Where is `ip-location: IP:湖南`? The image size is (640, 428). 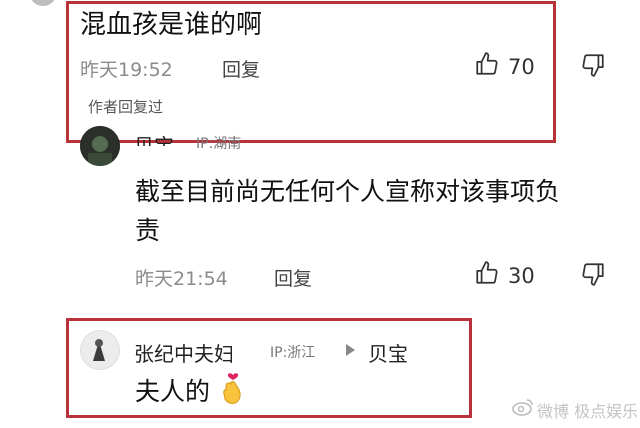
ip-location: IP:湖南 is located at coordinates (219, 144).